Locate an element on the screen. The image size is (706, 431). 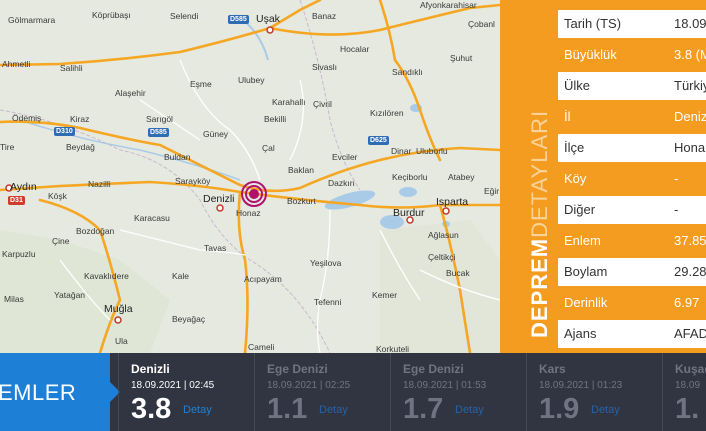
quake-card: Denizli 18.09.2021 | 02:45 3.8 Detay is located at coordinates (185, 392).